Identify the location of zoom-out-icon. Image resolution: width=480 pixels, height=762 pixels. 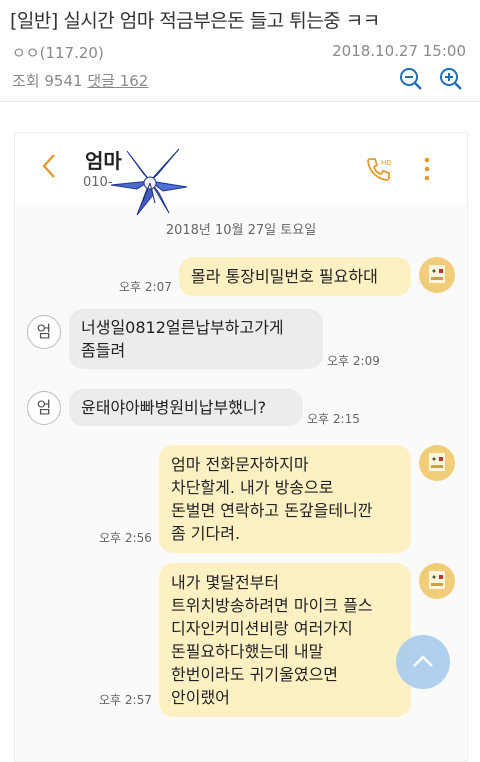
(411, 79).